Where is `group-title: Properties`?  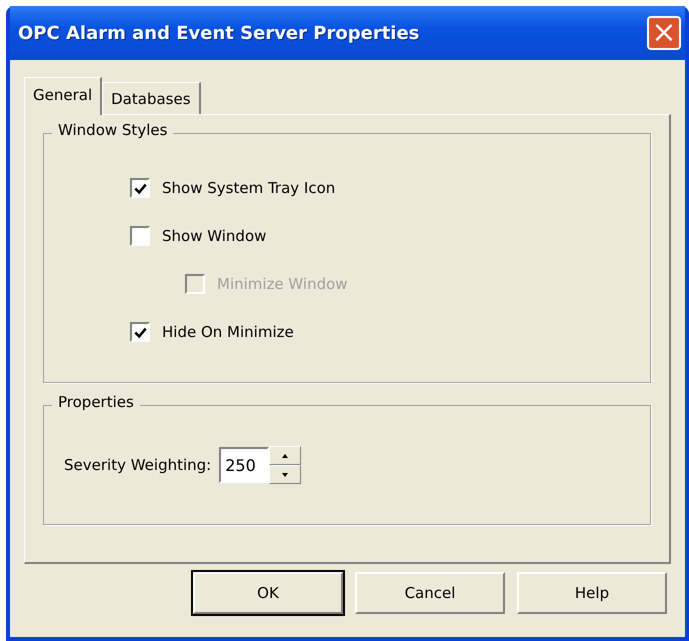
group-title: Properties is located at coordinates (96, 402).